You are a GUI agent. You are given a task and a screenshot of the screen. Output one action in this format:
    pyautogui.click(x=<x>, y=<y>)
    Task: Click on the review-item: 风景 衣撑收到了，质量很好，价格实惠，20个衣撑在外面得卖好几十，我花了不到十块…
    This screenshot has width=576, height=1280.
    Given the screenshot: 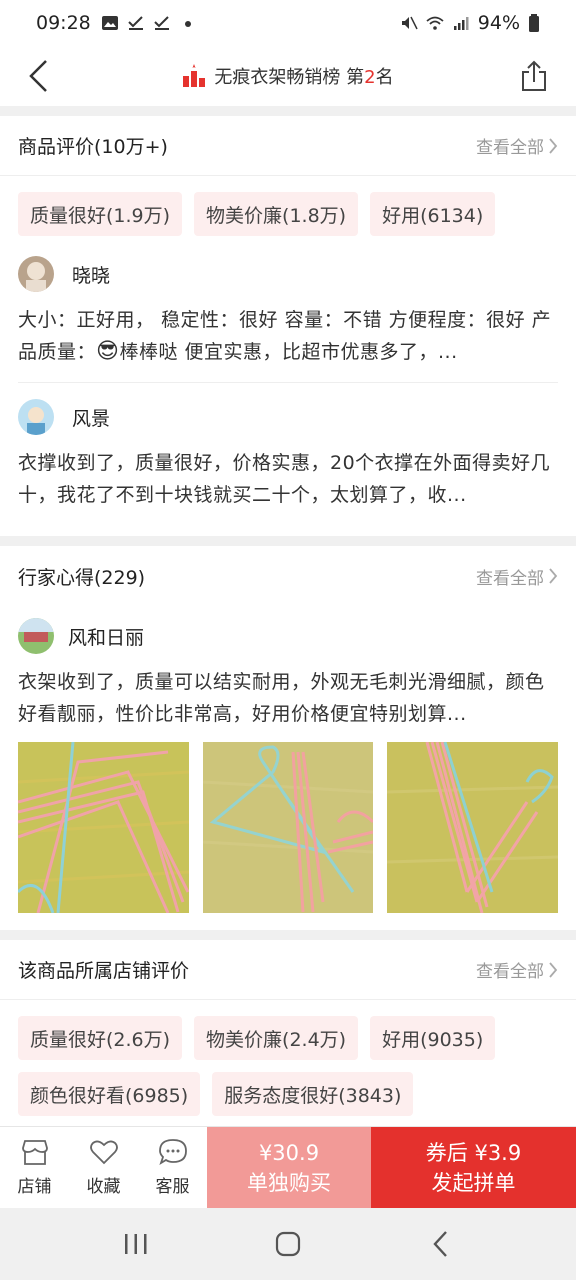 What is the action you would take?
    pyautogui.click(x=288, y=449)
    